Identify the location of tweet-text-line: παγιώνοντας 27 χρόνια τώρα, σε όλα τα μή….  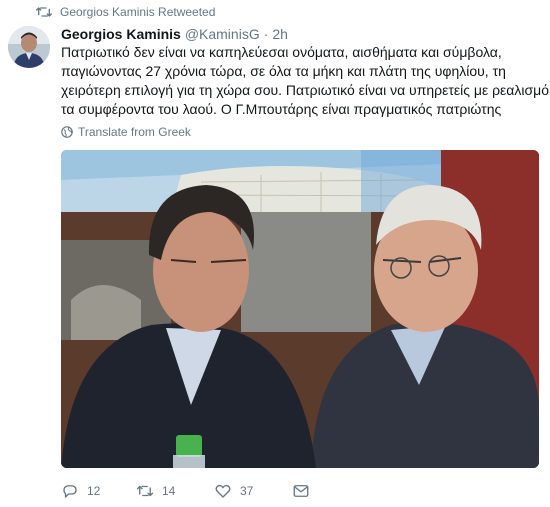
(283, 71).